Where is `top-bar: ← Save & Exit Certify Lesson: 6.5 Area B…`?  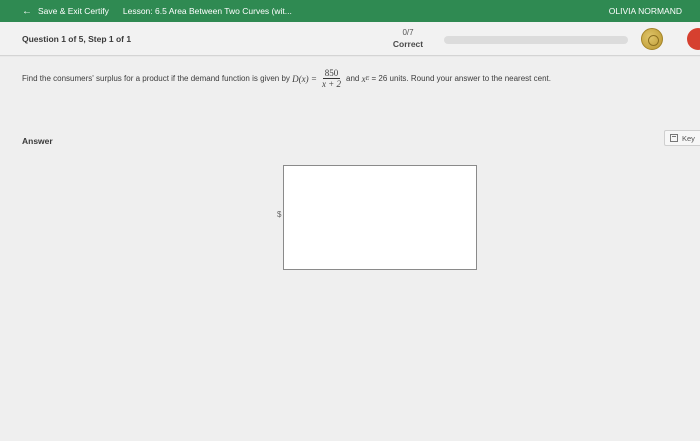 top-bar: ← Save & Exit Certify Lesson: 6.5 Area B… is located at coordinates (350, 11).